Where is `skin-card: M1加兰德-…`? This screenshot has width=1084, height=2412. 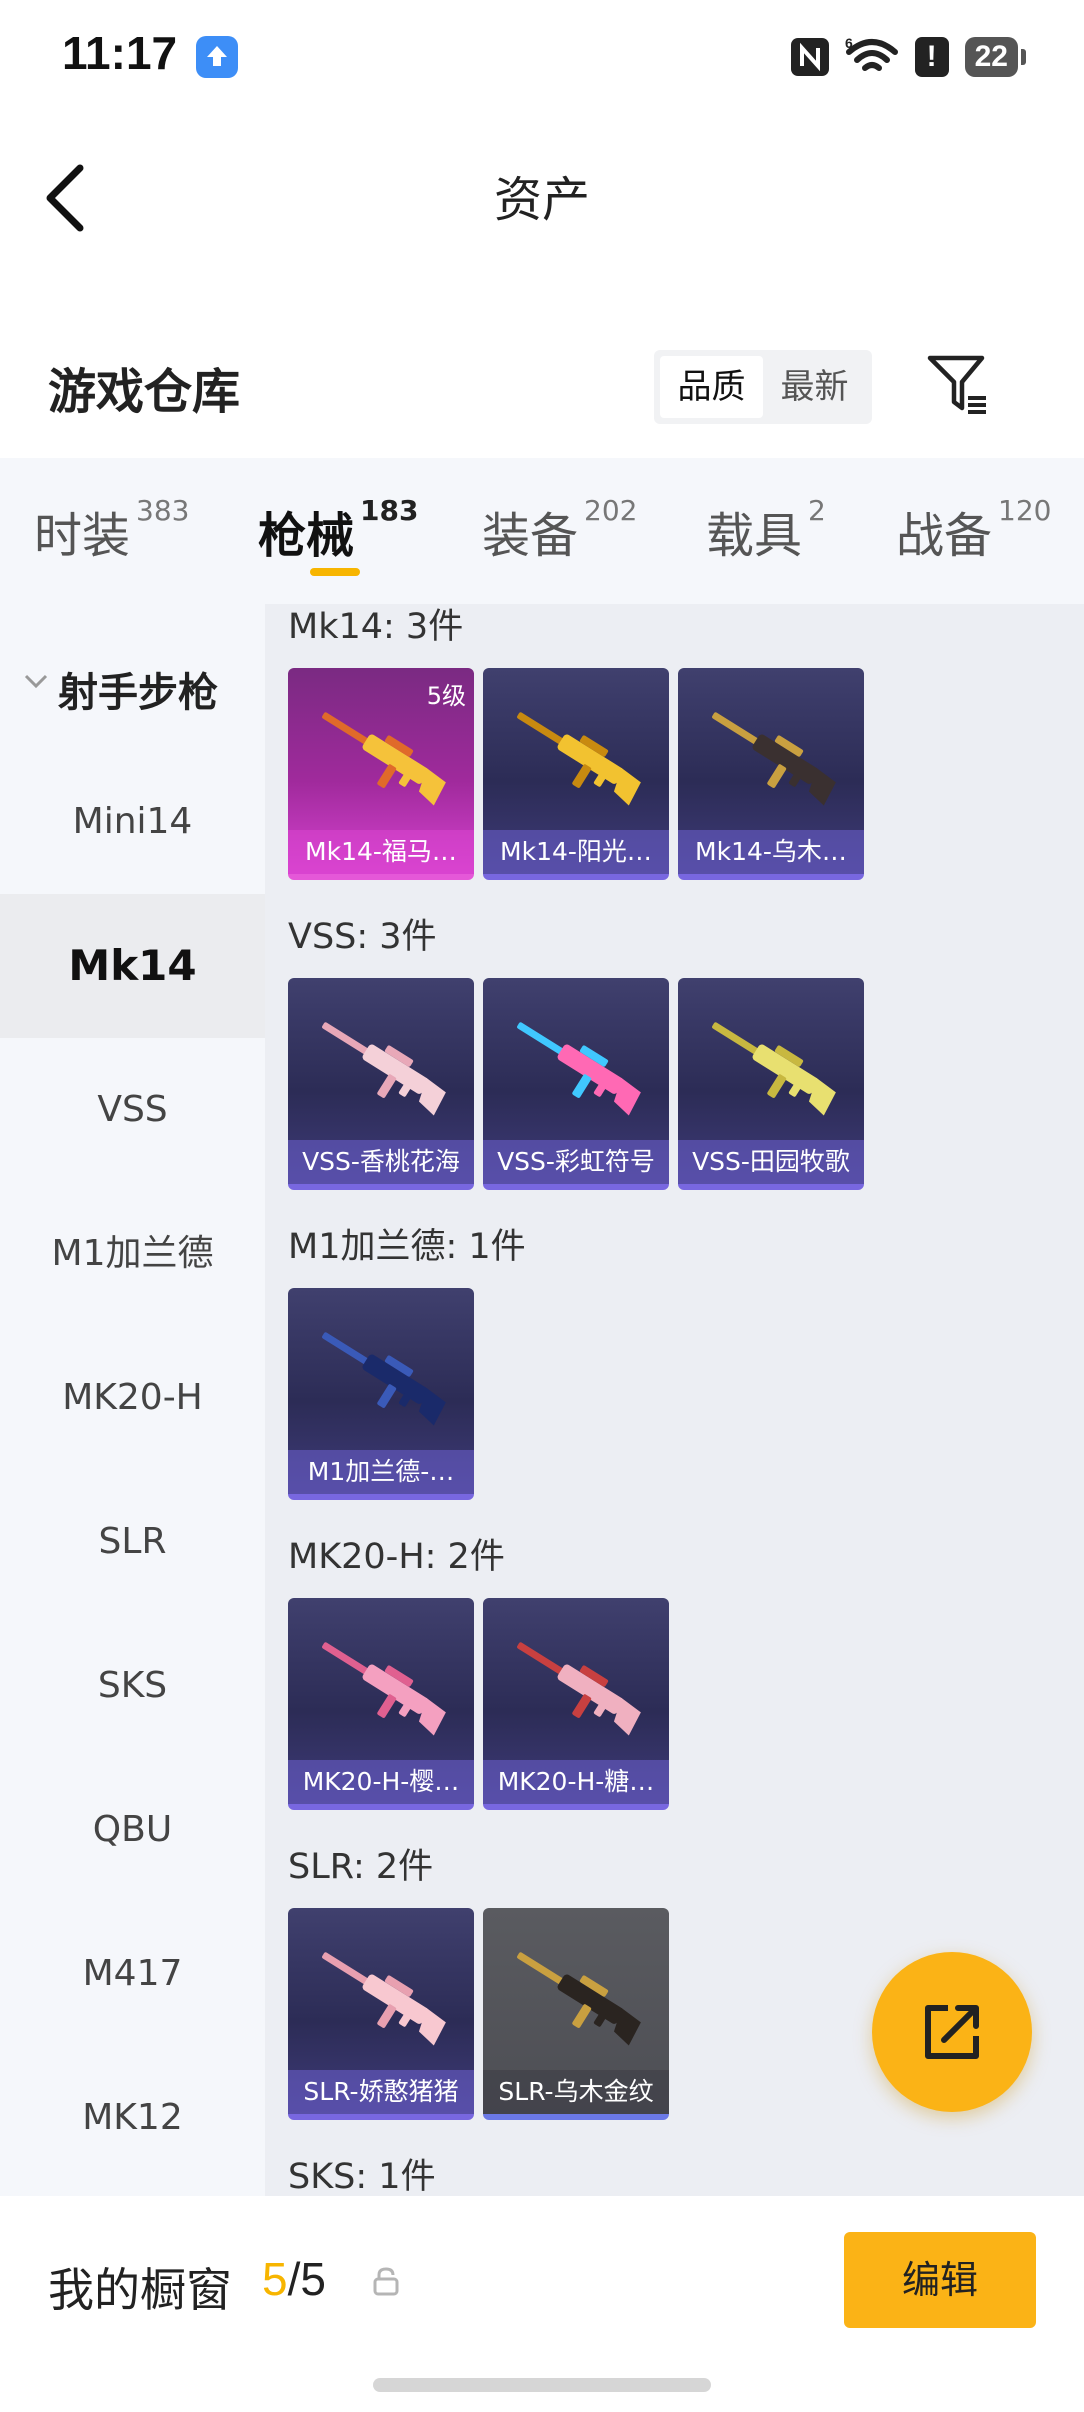 skin-card: M1加兰德-… is located at coordinates (381, 1394).